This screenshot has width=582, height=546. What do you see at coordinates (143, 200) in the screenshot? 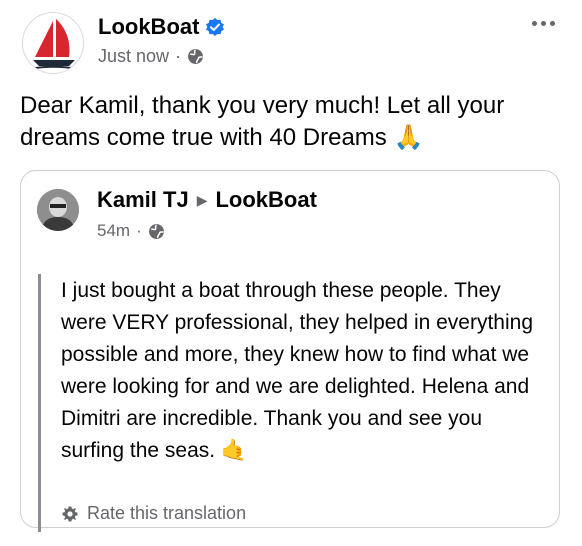
I see `author-name: Kamil TJ` at bounding box center [143, 200].